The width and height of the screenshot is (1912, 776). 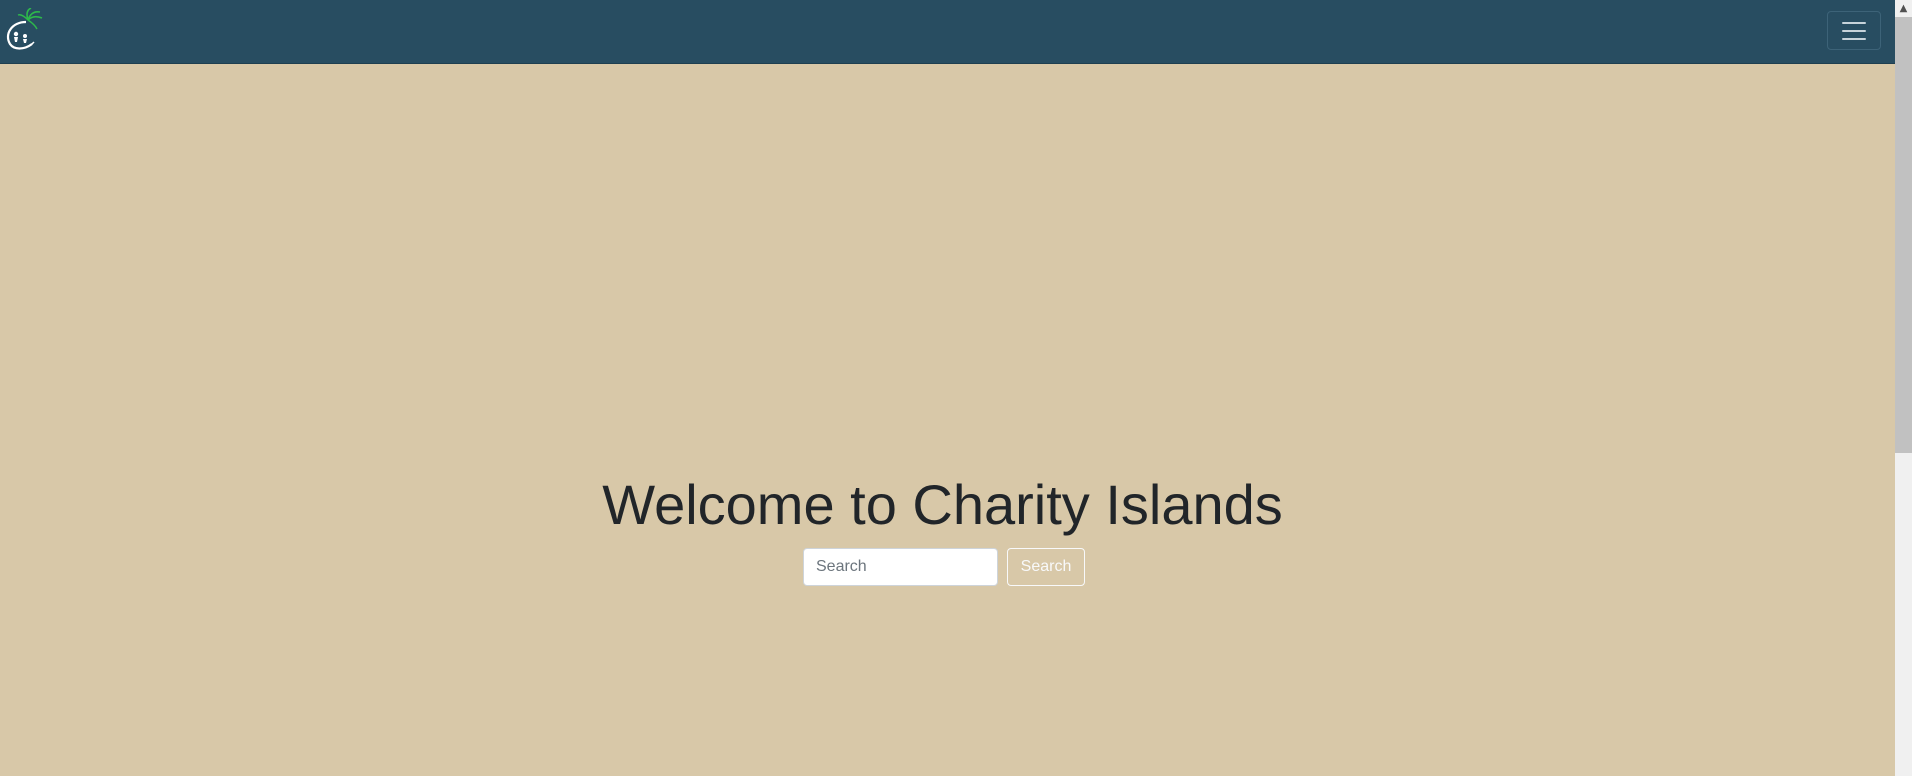 I want to click on vertical-scrollbar: ▲, so click(x=1903, y=388).